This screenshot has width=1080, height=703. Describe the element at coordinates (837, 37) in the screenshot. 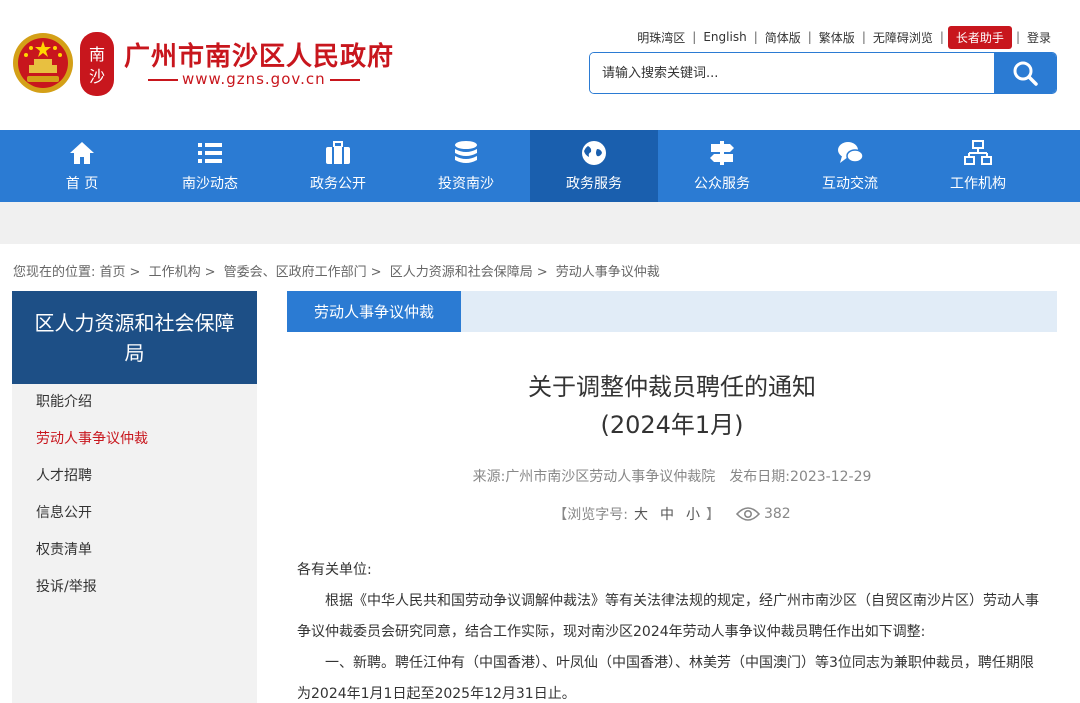

I see `toplink-traditional: 繁体版` at that location.